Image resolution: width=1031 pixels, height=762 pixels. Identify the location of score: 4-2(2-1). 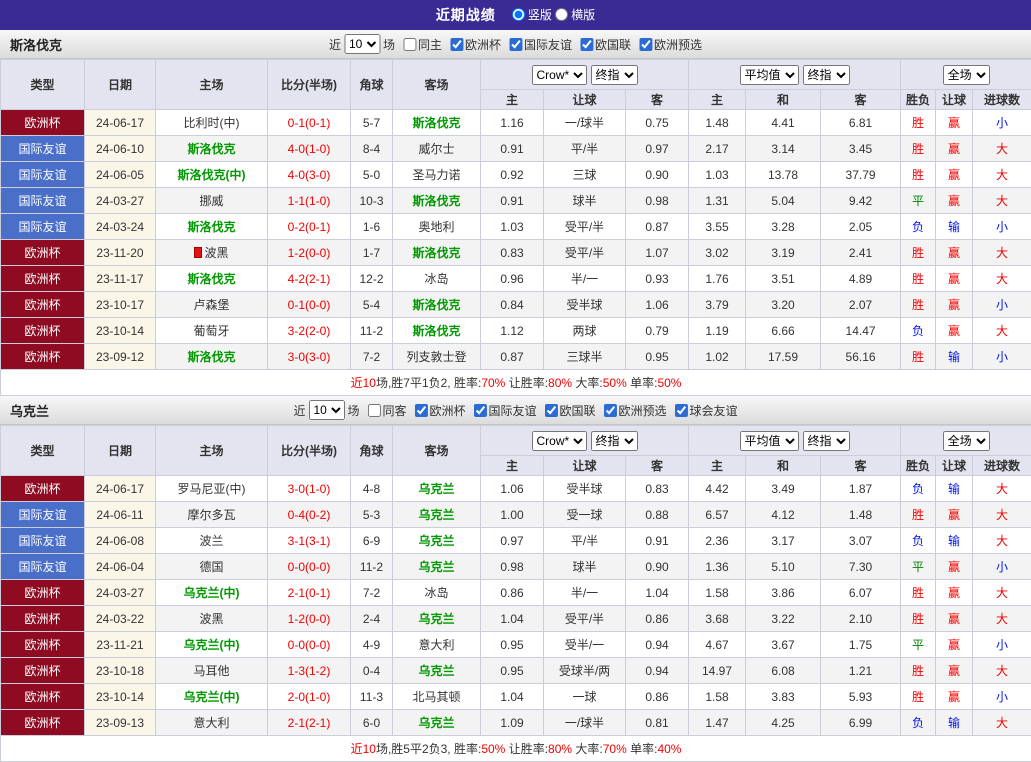
(309, 279).